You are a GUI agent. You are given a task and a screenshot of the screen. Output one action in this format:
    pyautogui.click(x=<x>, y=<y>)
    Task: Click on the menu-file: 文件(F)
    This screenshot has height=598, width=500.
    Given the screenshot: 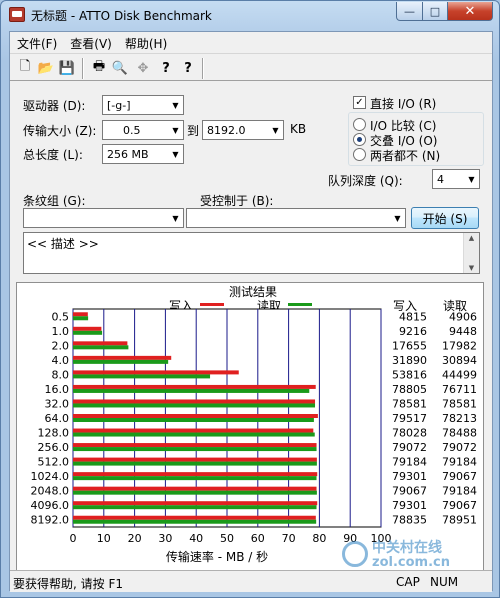 What is the action you would take?
    pyautogui.click(x=36, y=42)
    